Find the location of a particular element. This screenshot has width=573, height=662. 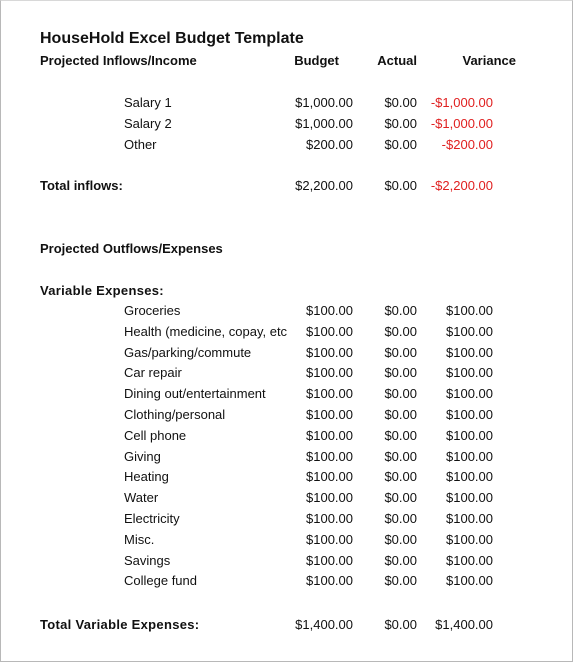

row-label: Clothing/personal is located at coordinates (175, 414).